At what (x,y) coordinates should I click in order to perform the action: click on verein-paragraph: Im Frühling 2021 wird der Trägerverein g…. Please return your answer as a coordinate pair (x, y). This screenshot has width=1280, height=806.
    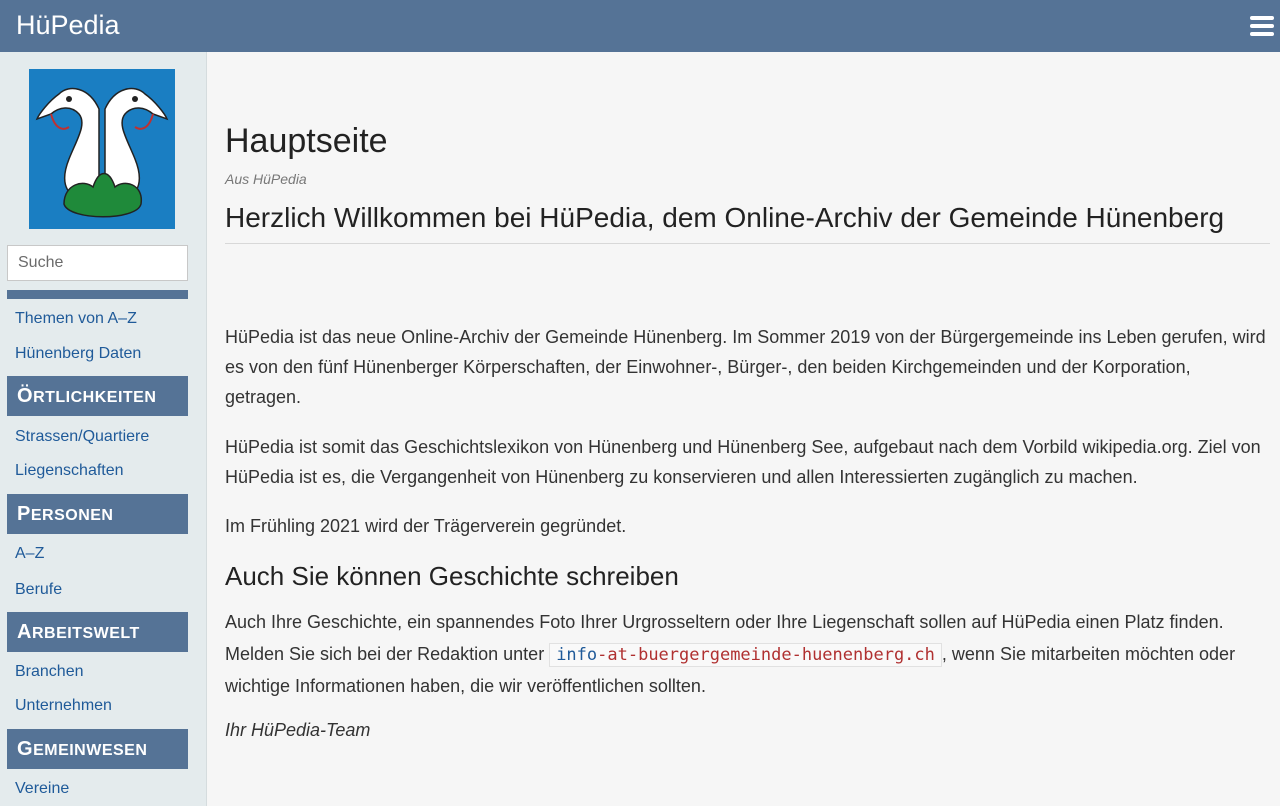
    Looking at the image, I should click on (426, 526).